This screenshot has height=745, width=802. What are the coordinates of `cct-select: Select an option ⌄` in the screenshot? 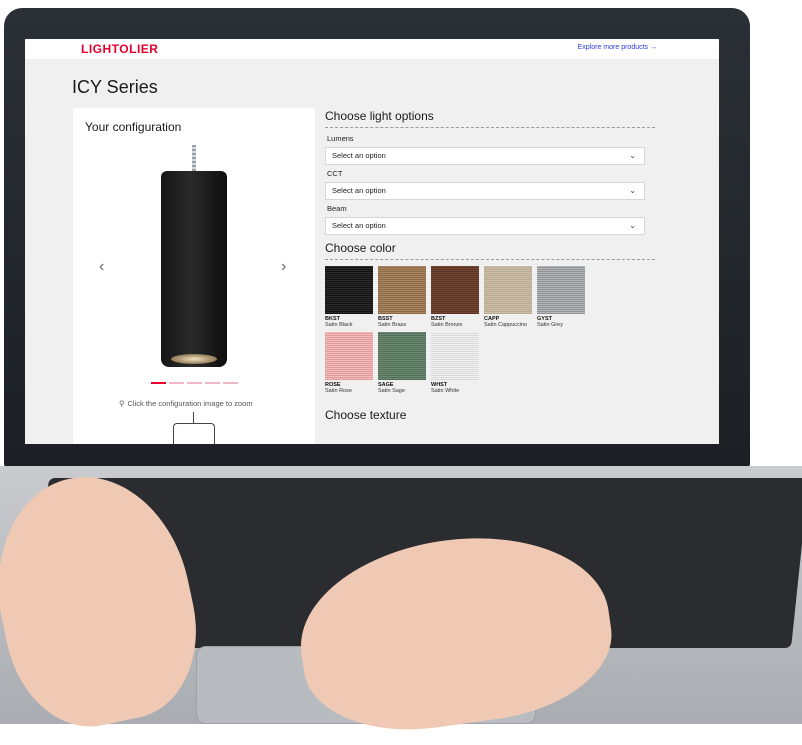 It's located at (485, 191).